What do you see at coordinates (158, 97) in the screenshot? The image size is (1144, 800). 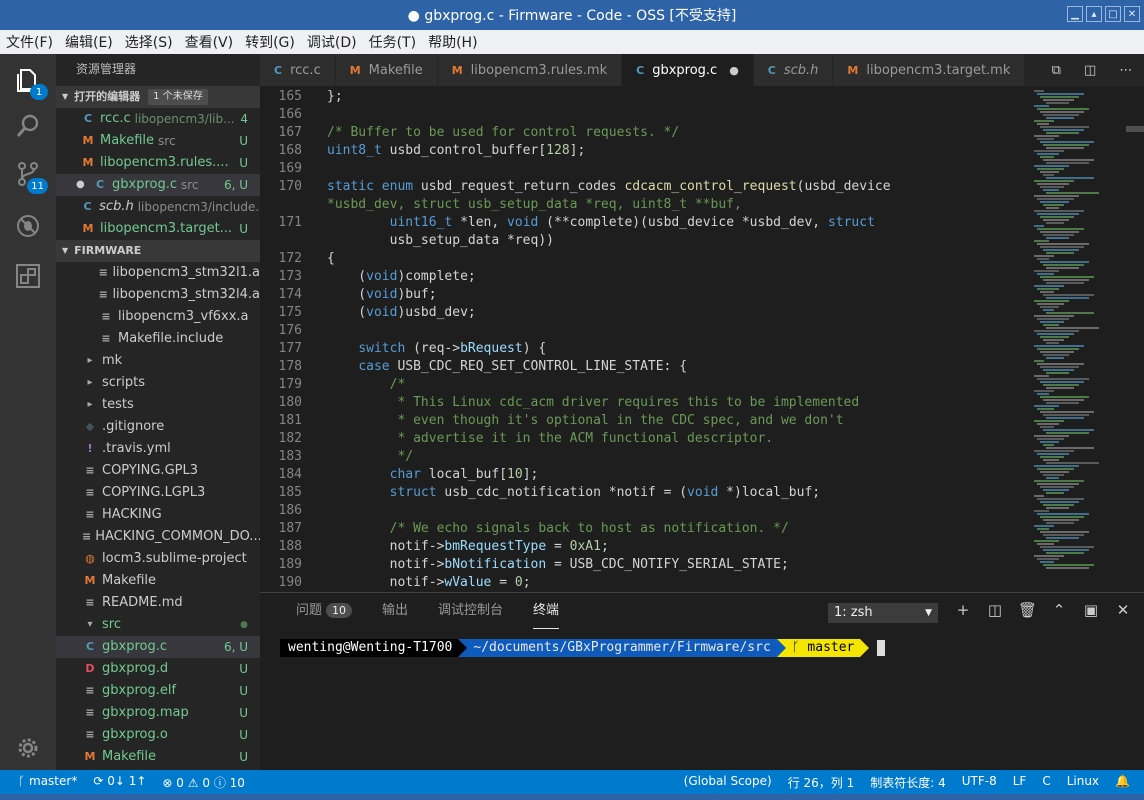 I see `open-editors-header: ▼ 打开的编辑器 1 个未保存` at bounding box center [158, 97].